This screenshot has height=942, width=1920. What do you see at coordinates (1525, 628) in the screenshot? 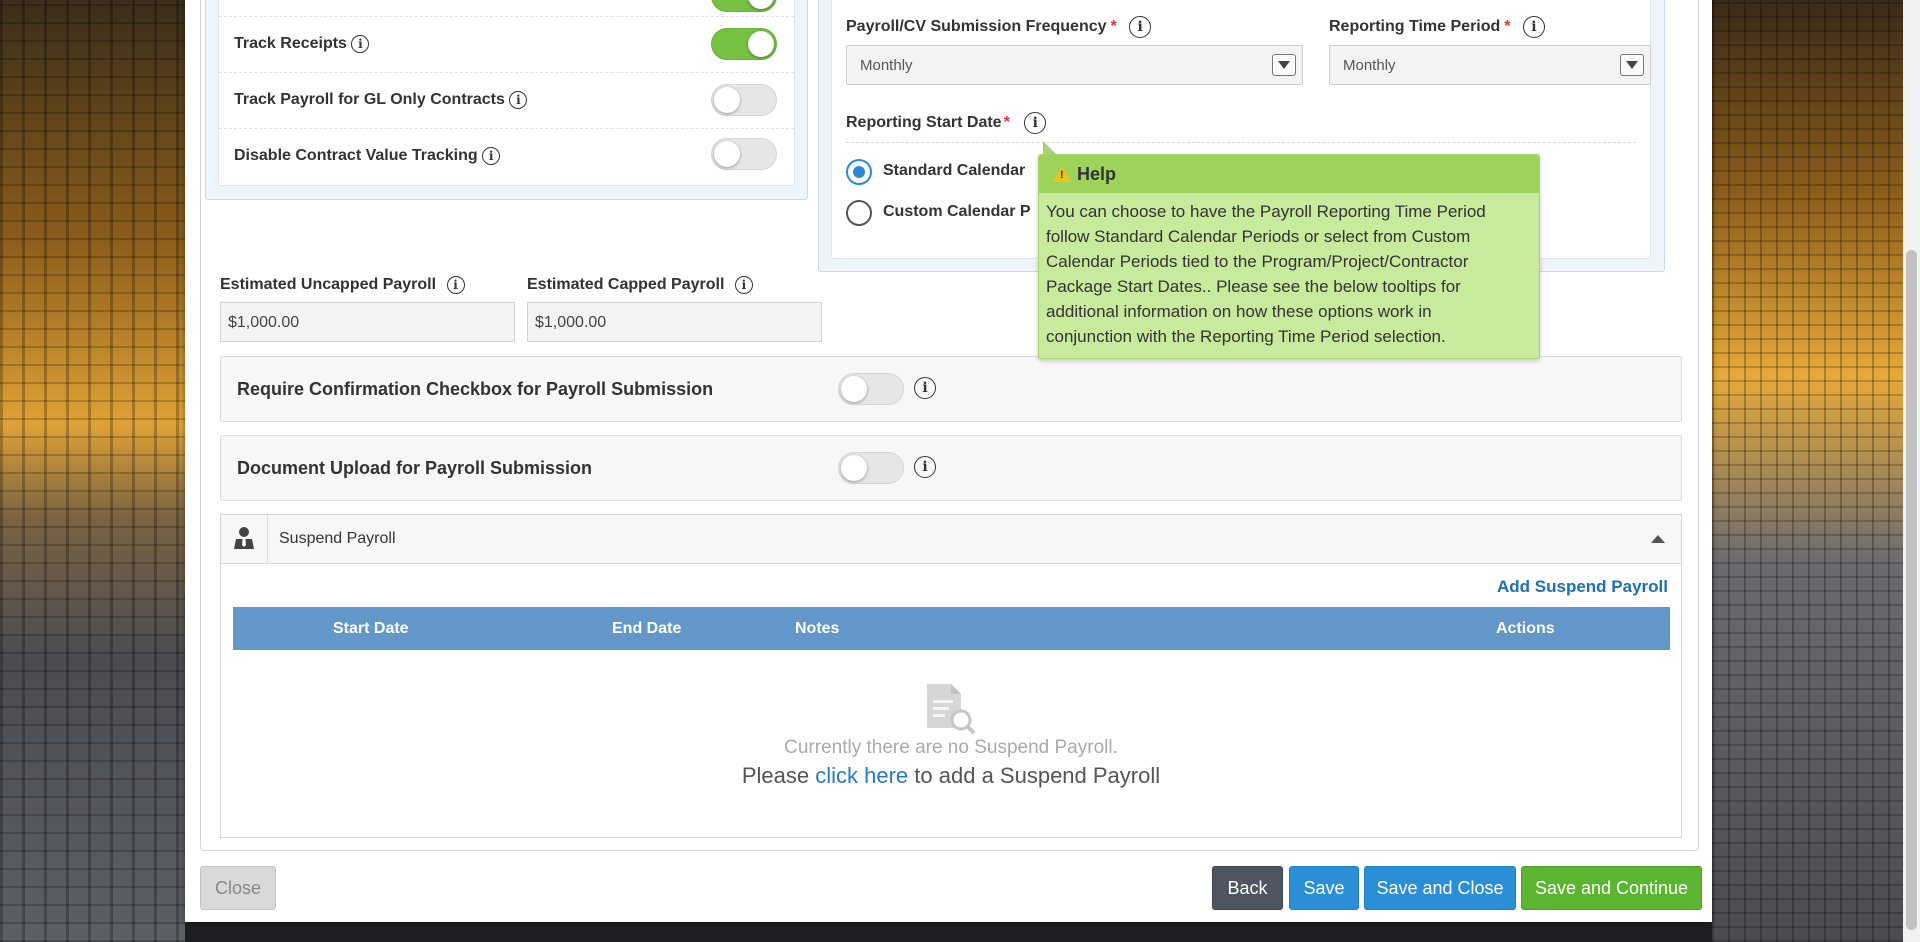
I see `column-actions: Actions` at bounding box center [1525, 628].